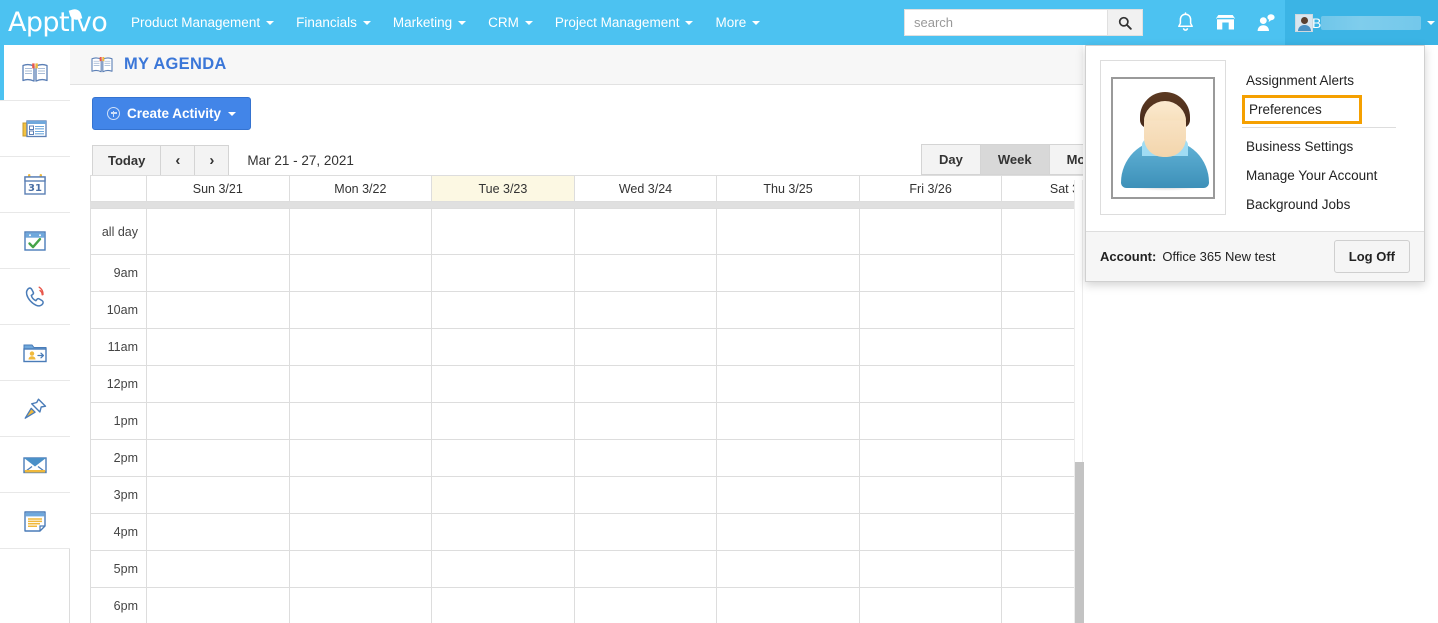 The width and height of the screenshot is (1438, 623). What do you see at coordinates (788, 188) in the screenshot?
I see `day-header-thu: Thu 3/25` at bounding box center [788, 188].